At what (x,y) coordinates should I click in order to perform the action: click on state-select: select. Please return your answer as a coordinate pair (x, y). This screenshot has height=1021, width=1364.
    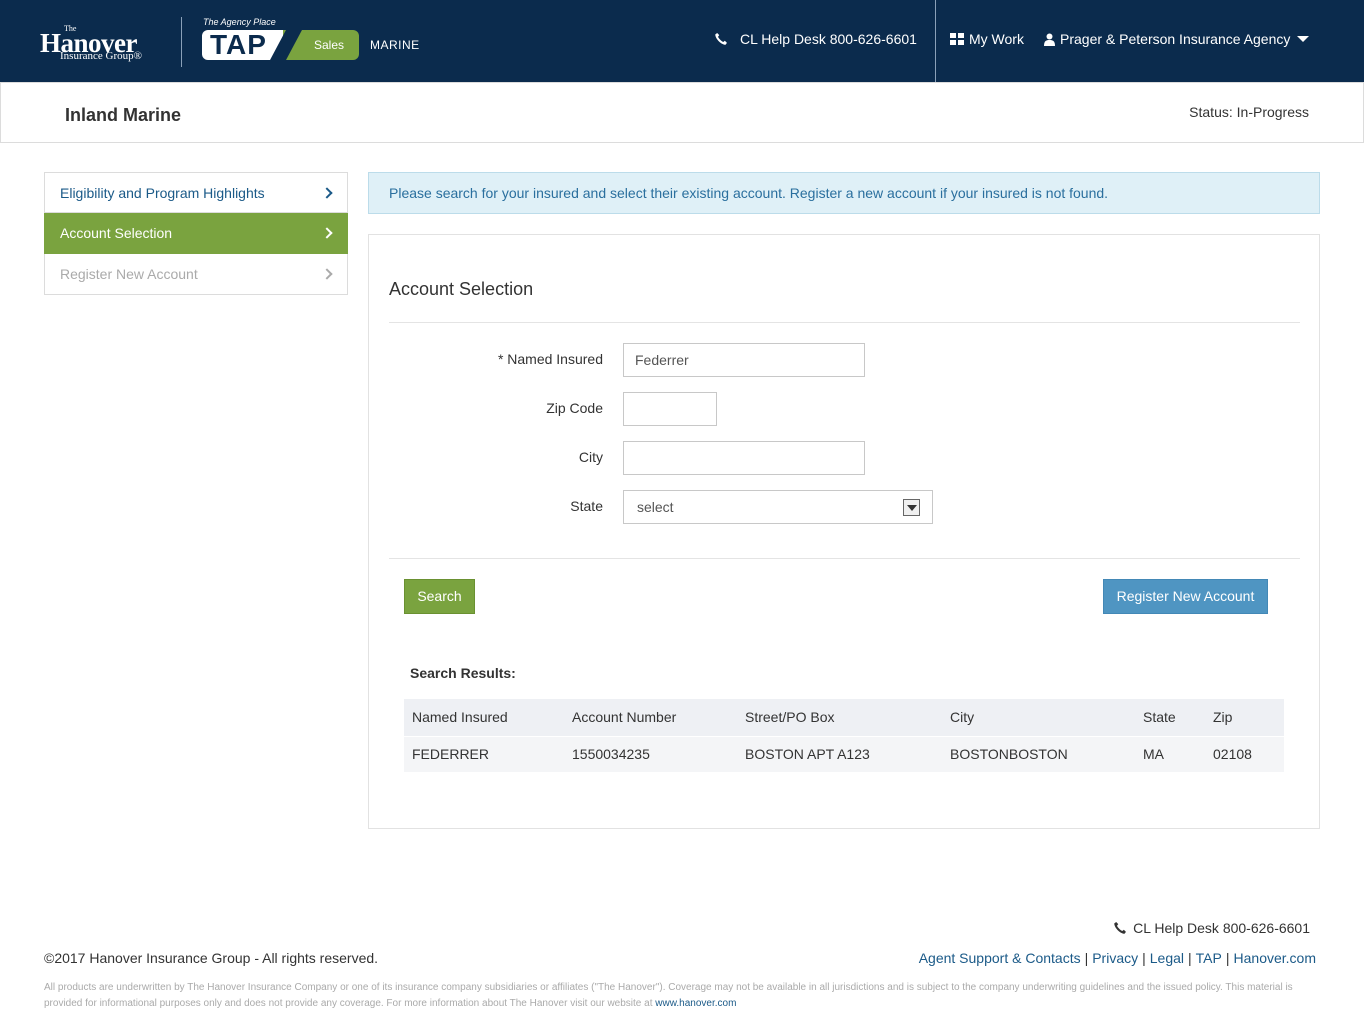
    Looking at the image, I should click on (778, 507).